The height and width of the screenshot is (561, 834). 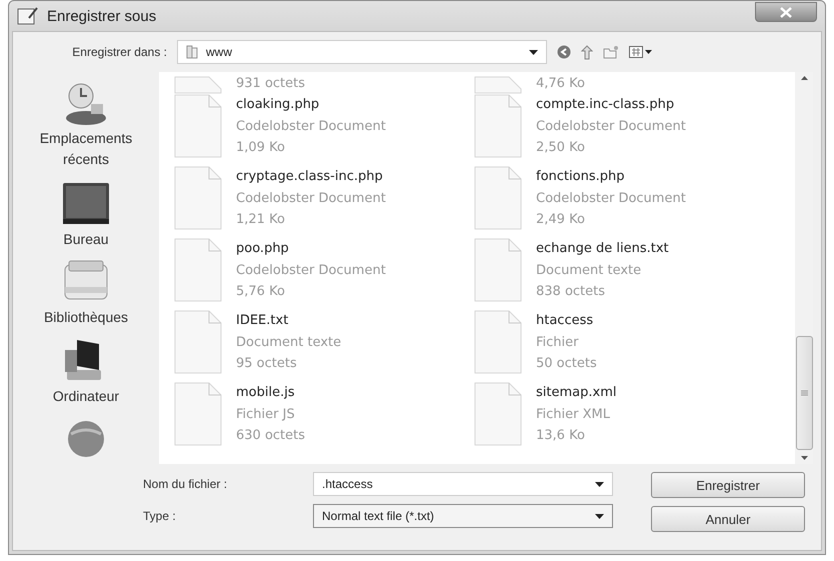 I want to click on file-name: cloaking.php, so click(x=311, y=105).